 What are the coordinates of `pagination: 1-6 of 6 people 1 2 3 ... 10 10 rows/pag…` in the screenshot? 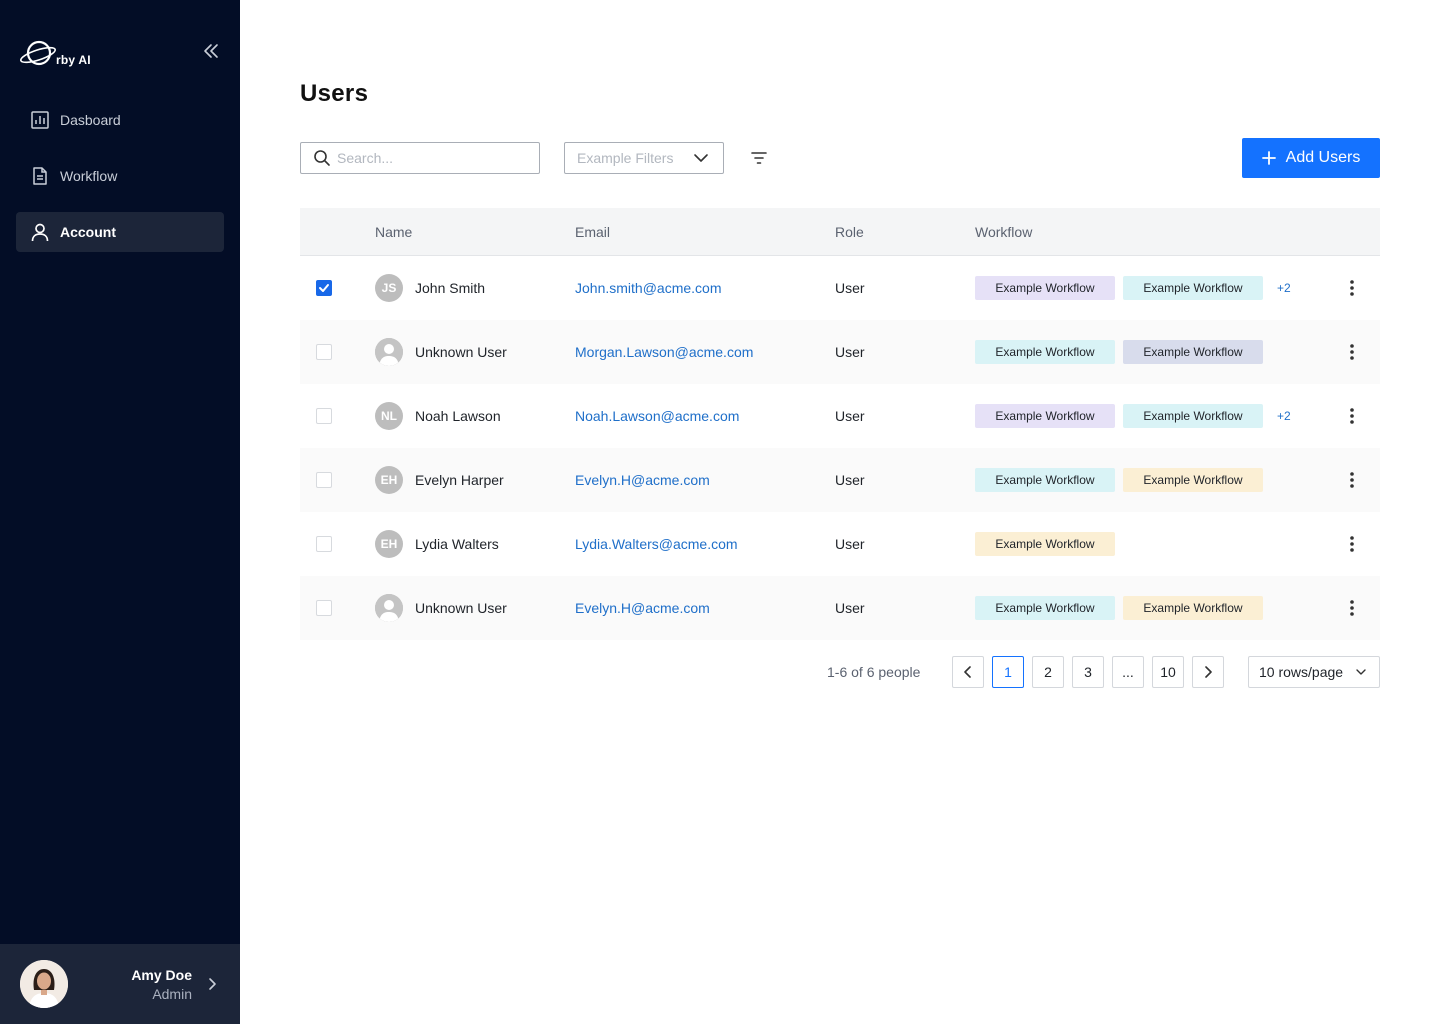 It's located at (720, 672).